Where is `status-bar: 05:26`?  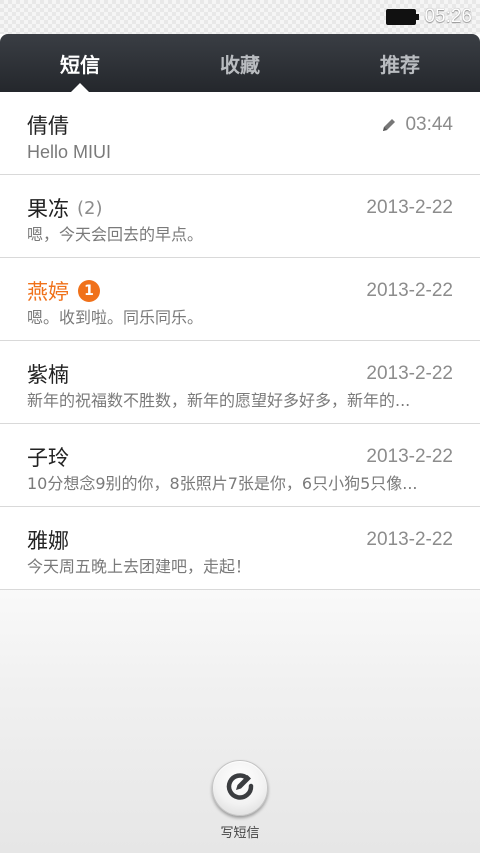
status-bar: 05:26 is located at coordinates (240, 17).